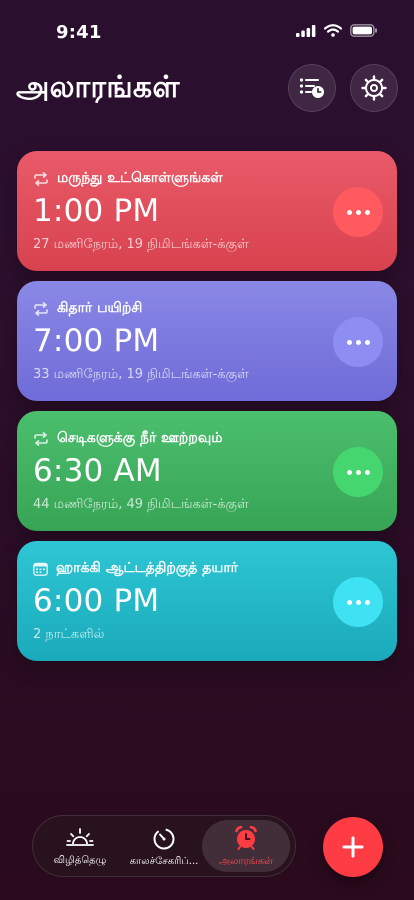 This screenshot has width=414, height=900. Describe the element at coordinates (164, 838) in the screenshot. I see `timer-icon` at that location.